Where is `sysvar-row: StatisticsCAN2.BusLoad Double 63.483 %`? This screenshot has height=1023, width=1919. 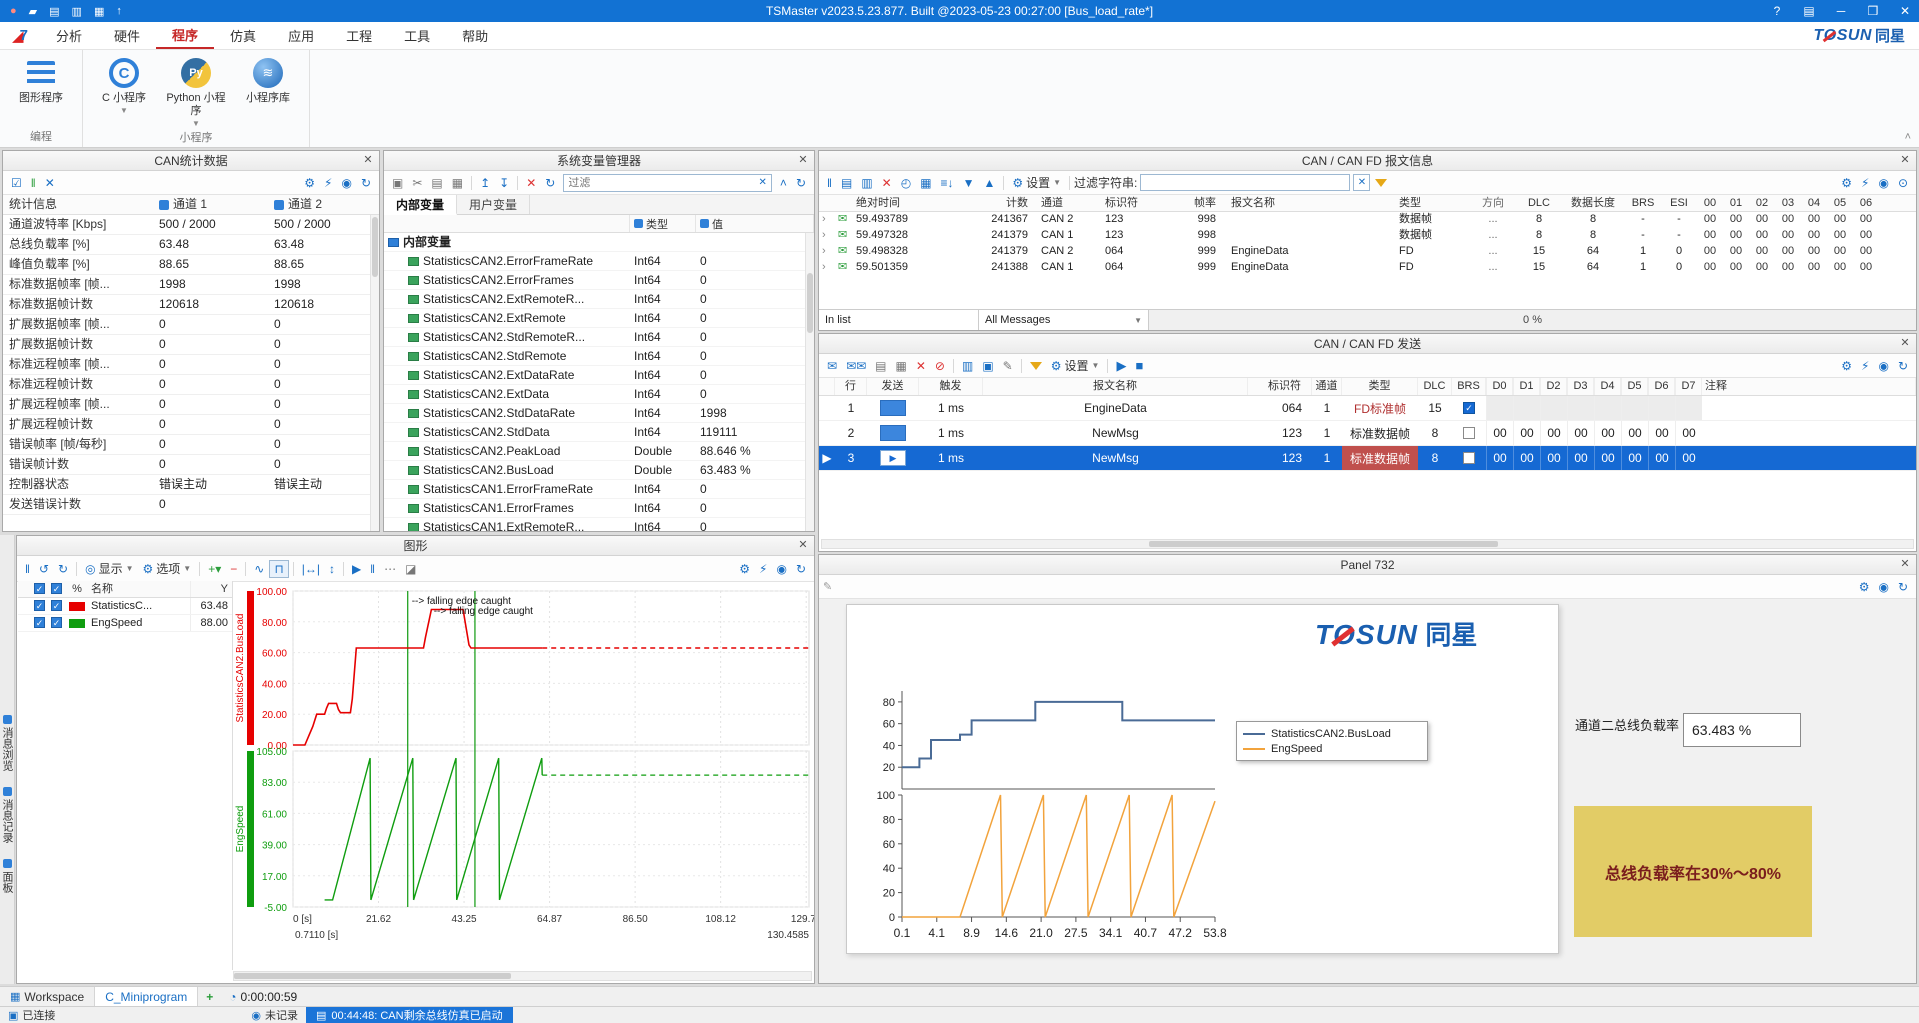 sysvar-row: StatisticsCAN2.BusLoad Double 63.483 % is located at coordinates (599, 470).